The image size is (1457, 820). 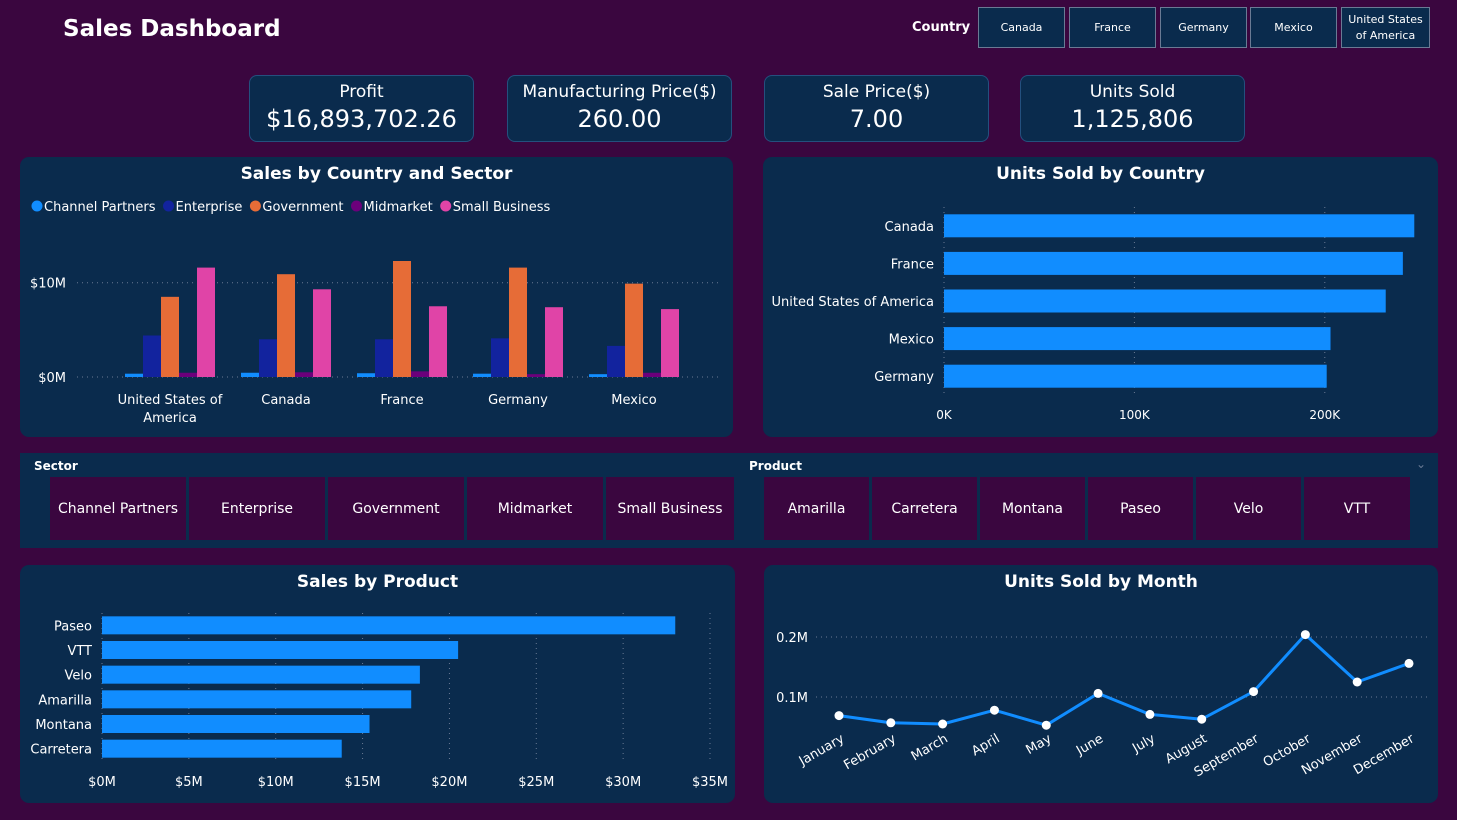 What do you see at coordinates (79, 651) in the screenshot?
I see `y-tick-label-vtt: VTT` at bounding box center [79, 651].